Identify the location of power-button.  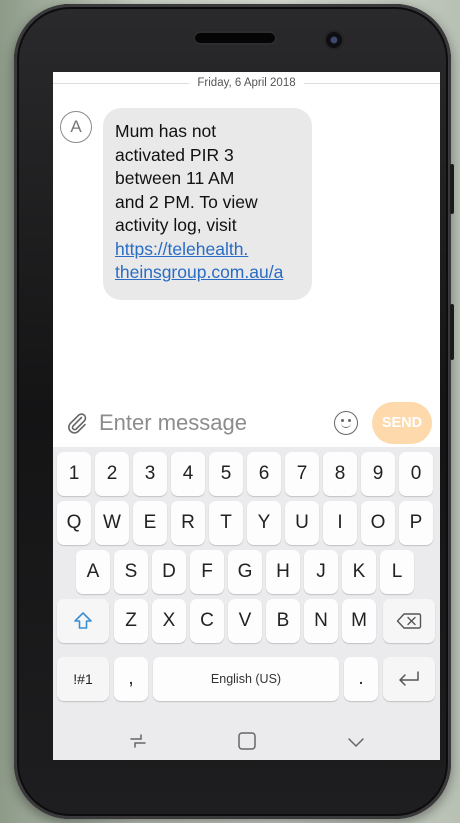
(452, 332).